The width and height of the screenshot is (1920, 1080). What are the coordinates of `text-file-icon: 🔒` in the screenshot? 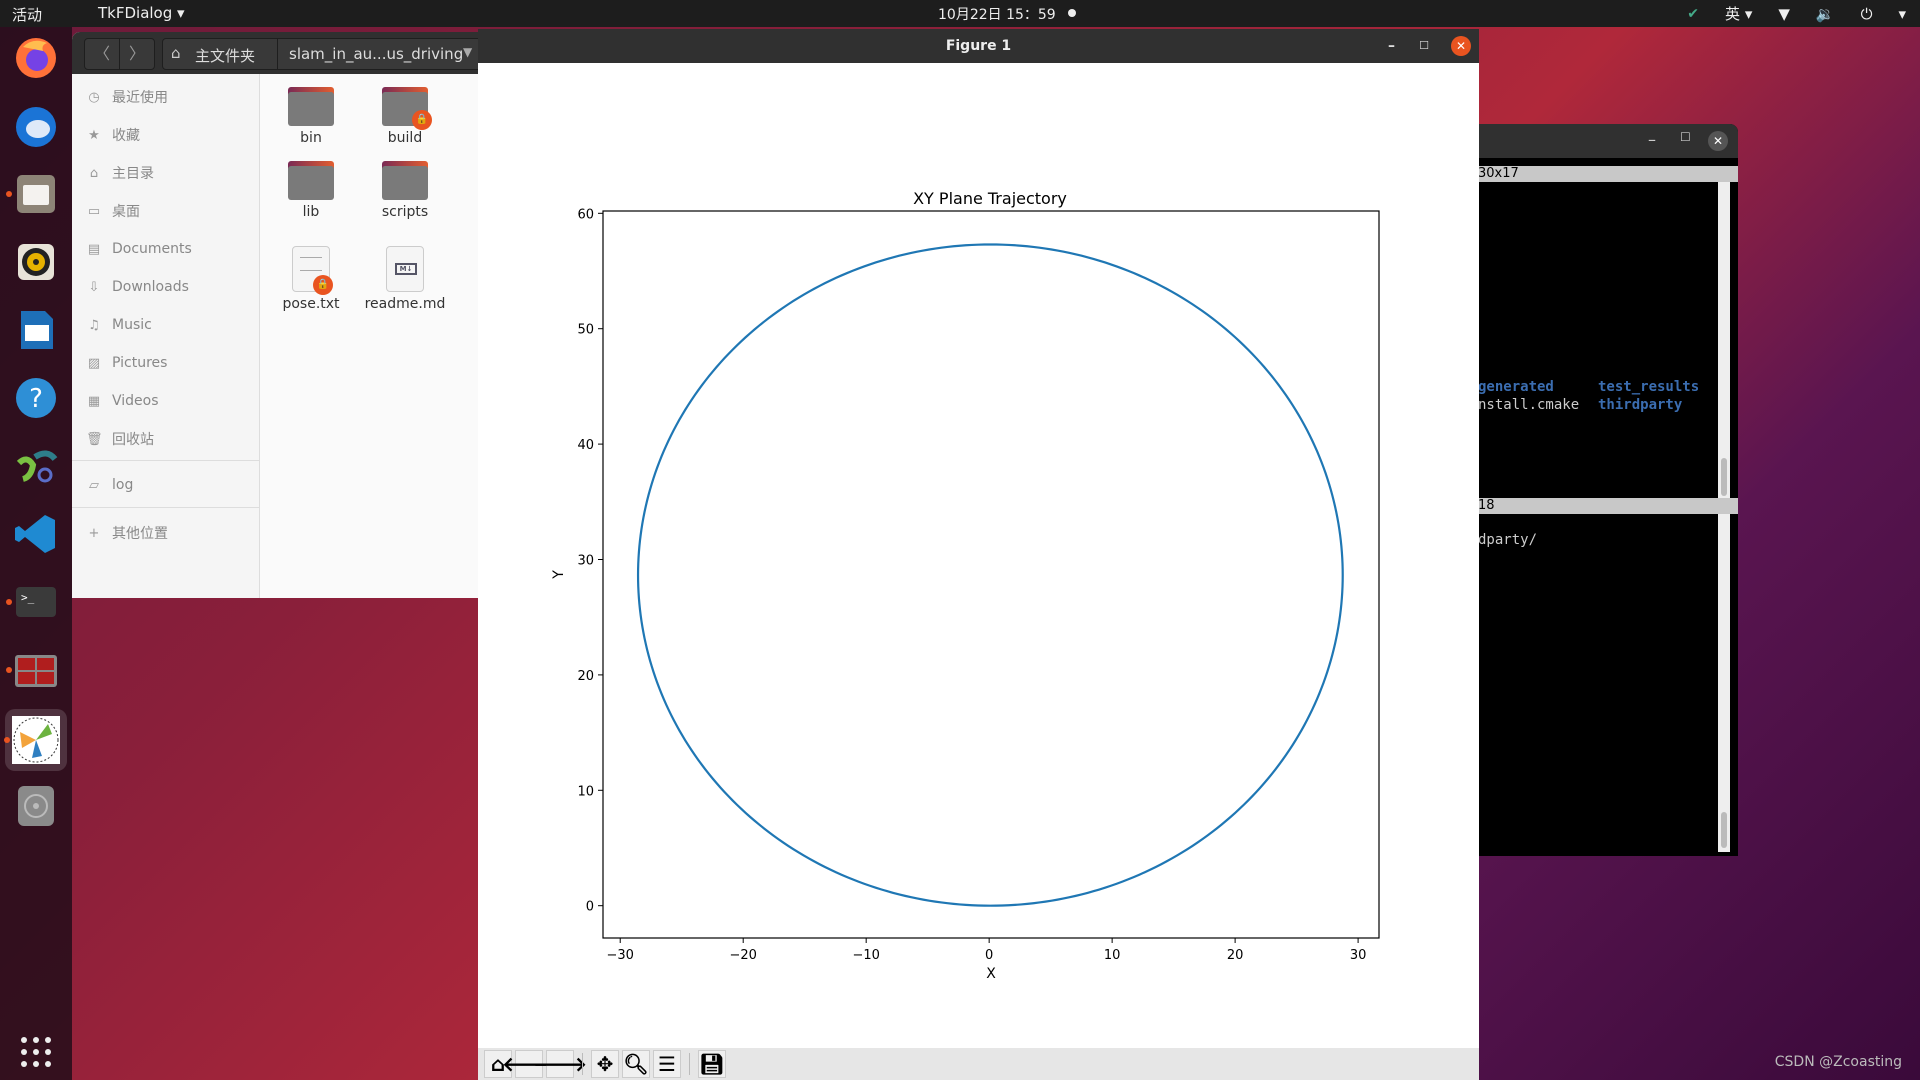 It's located at (312, 270).